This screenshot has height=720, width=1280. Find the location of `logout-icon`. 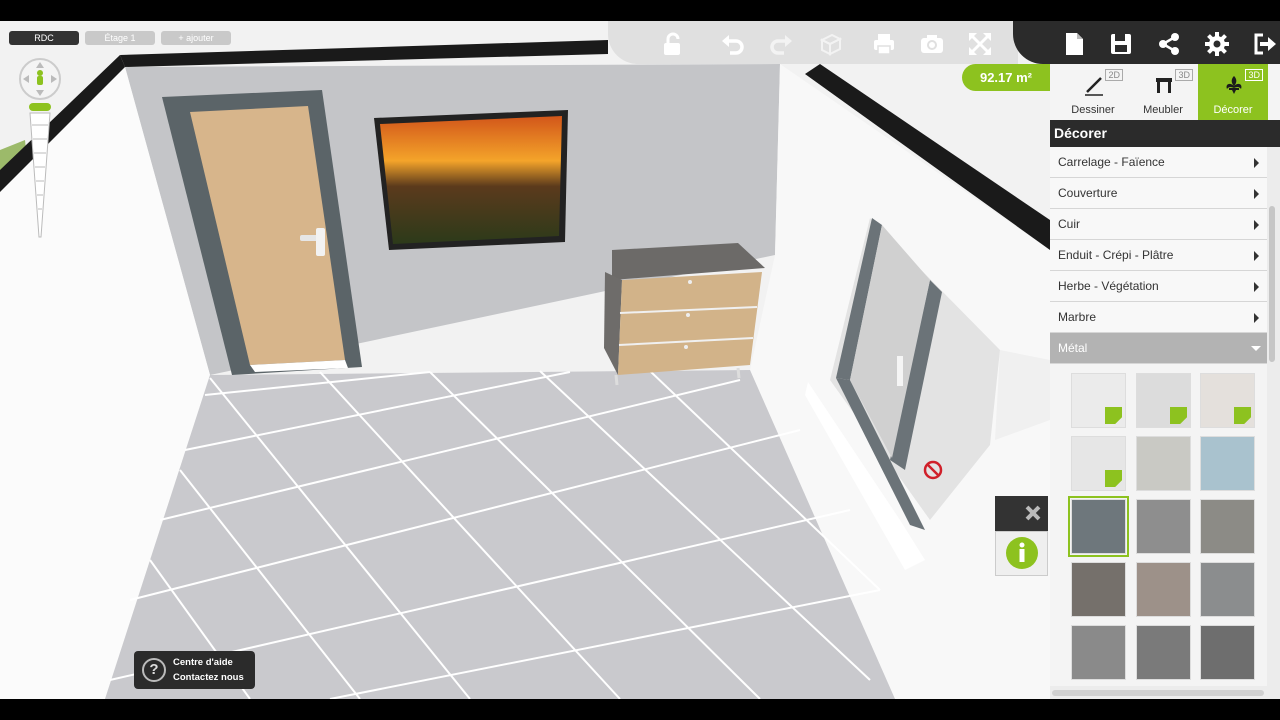

logout-icon is located at coordinates (1264, 44).